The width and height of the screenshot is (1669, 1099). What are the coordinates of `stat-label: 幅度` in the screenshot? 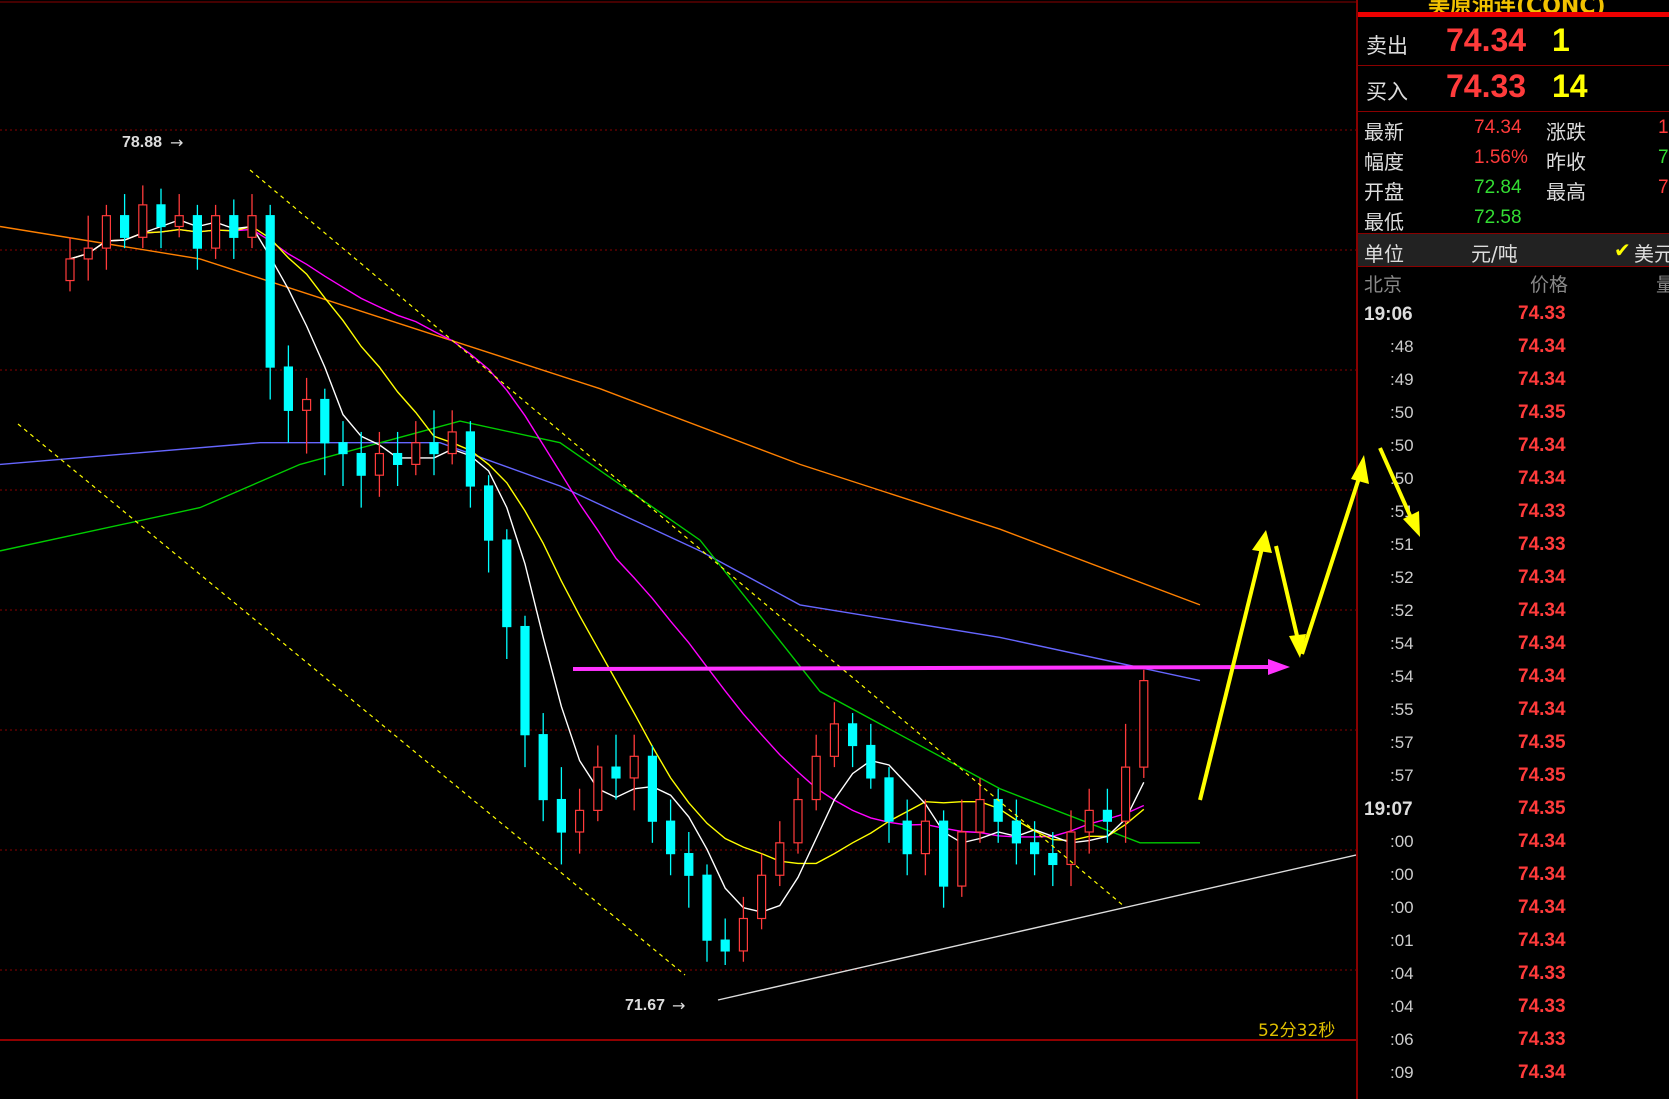 It's located at (1384, 162).